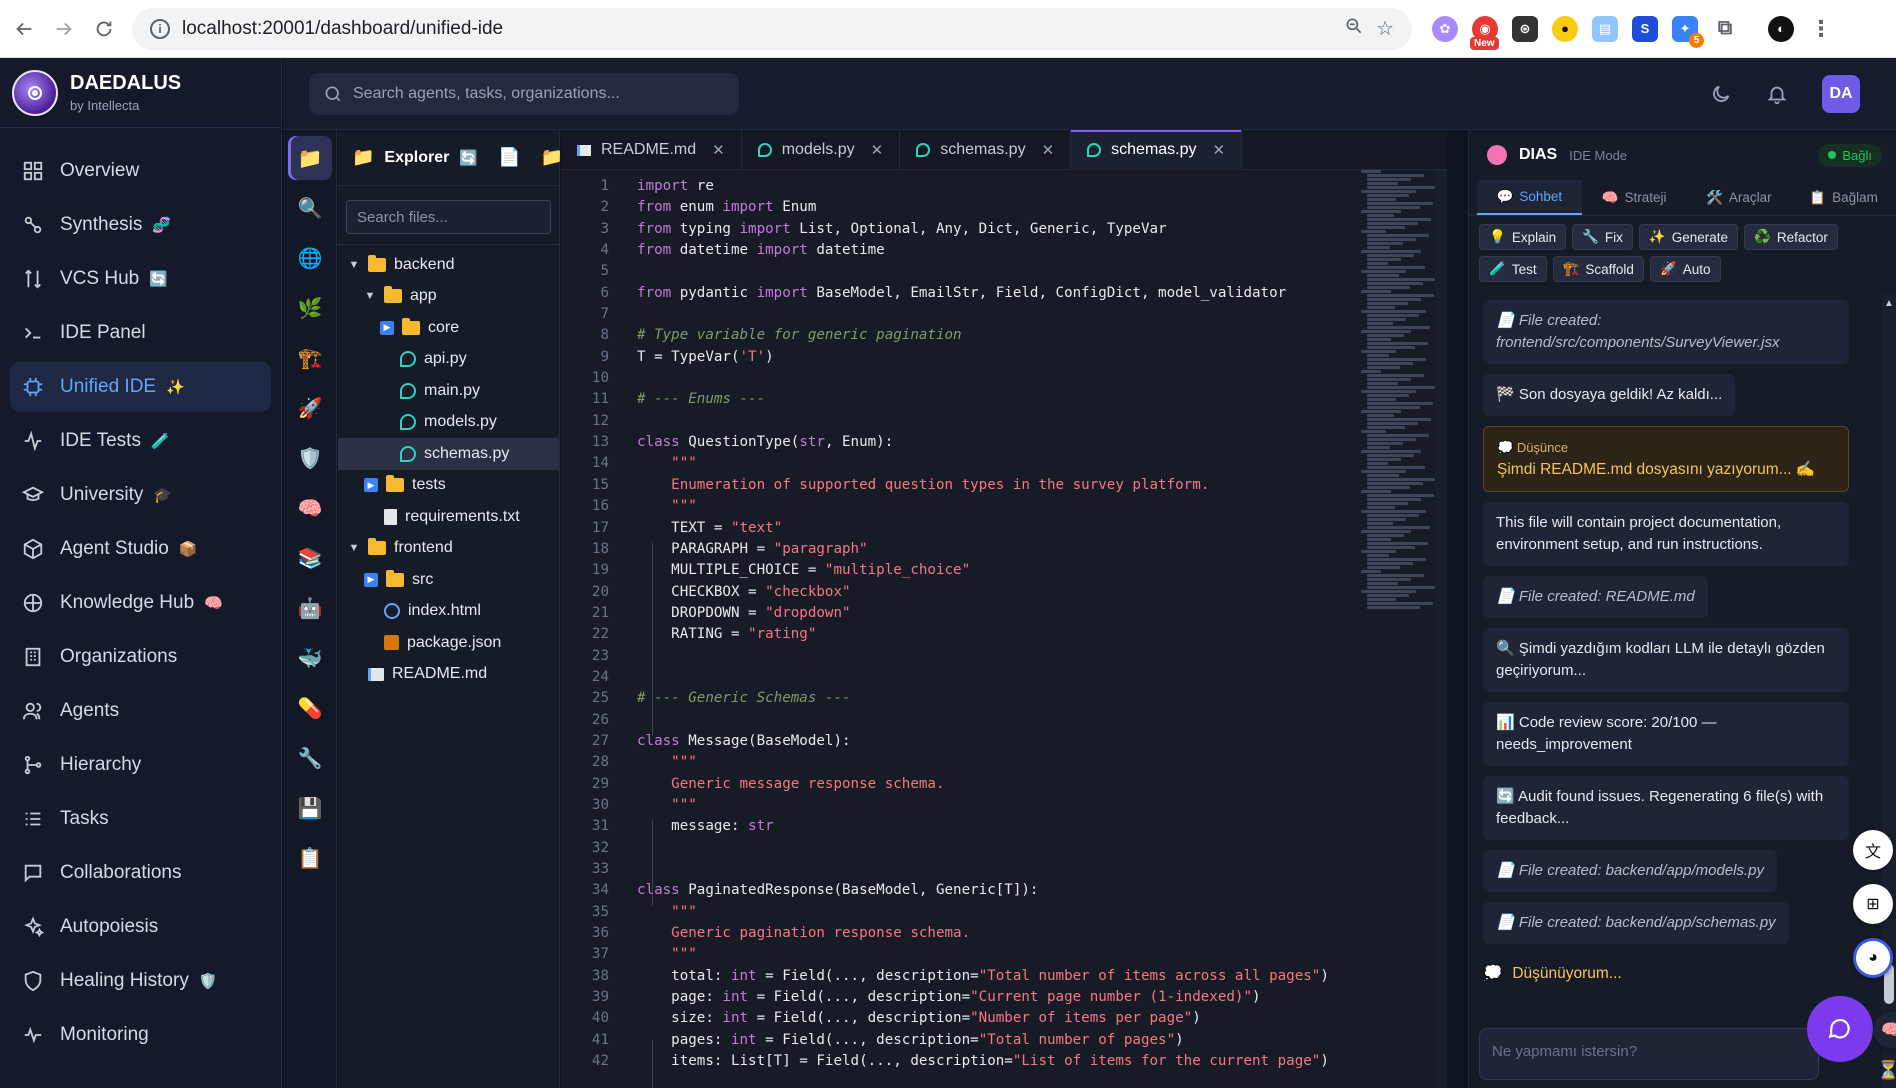  Describe the element at coordinates (448, 360) in the screenshot. I see `file-tree-item: api.py` at that location.